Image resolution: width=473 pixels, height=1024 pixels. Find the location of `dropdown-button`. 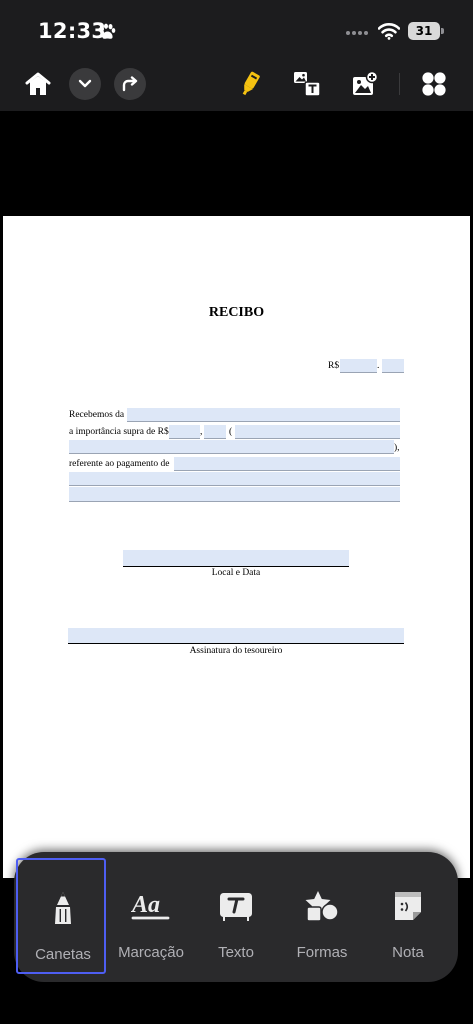

dropdown-button is located at coordinates (85, 84).